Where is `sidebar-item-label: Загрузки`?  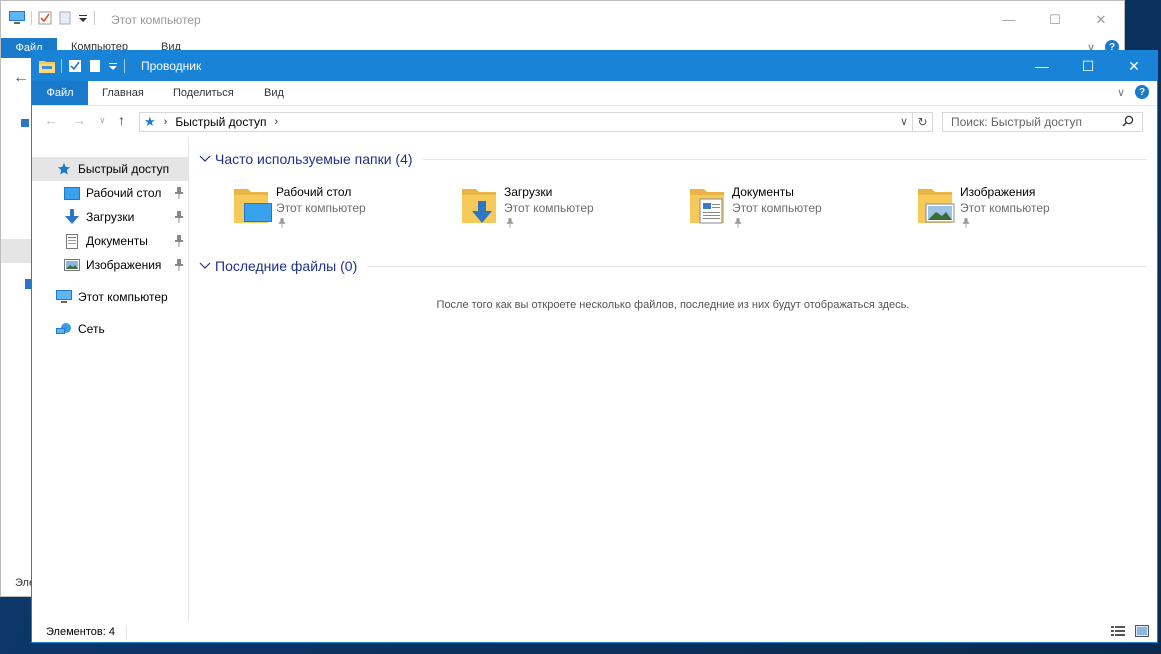 sidebar-item-label: Загрузки is located at coordinates (110, 217).